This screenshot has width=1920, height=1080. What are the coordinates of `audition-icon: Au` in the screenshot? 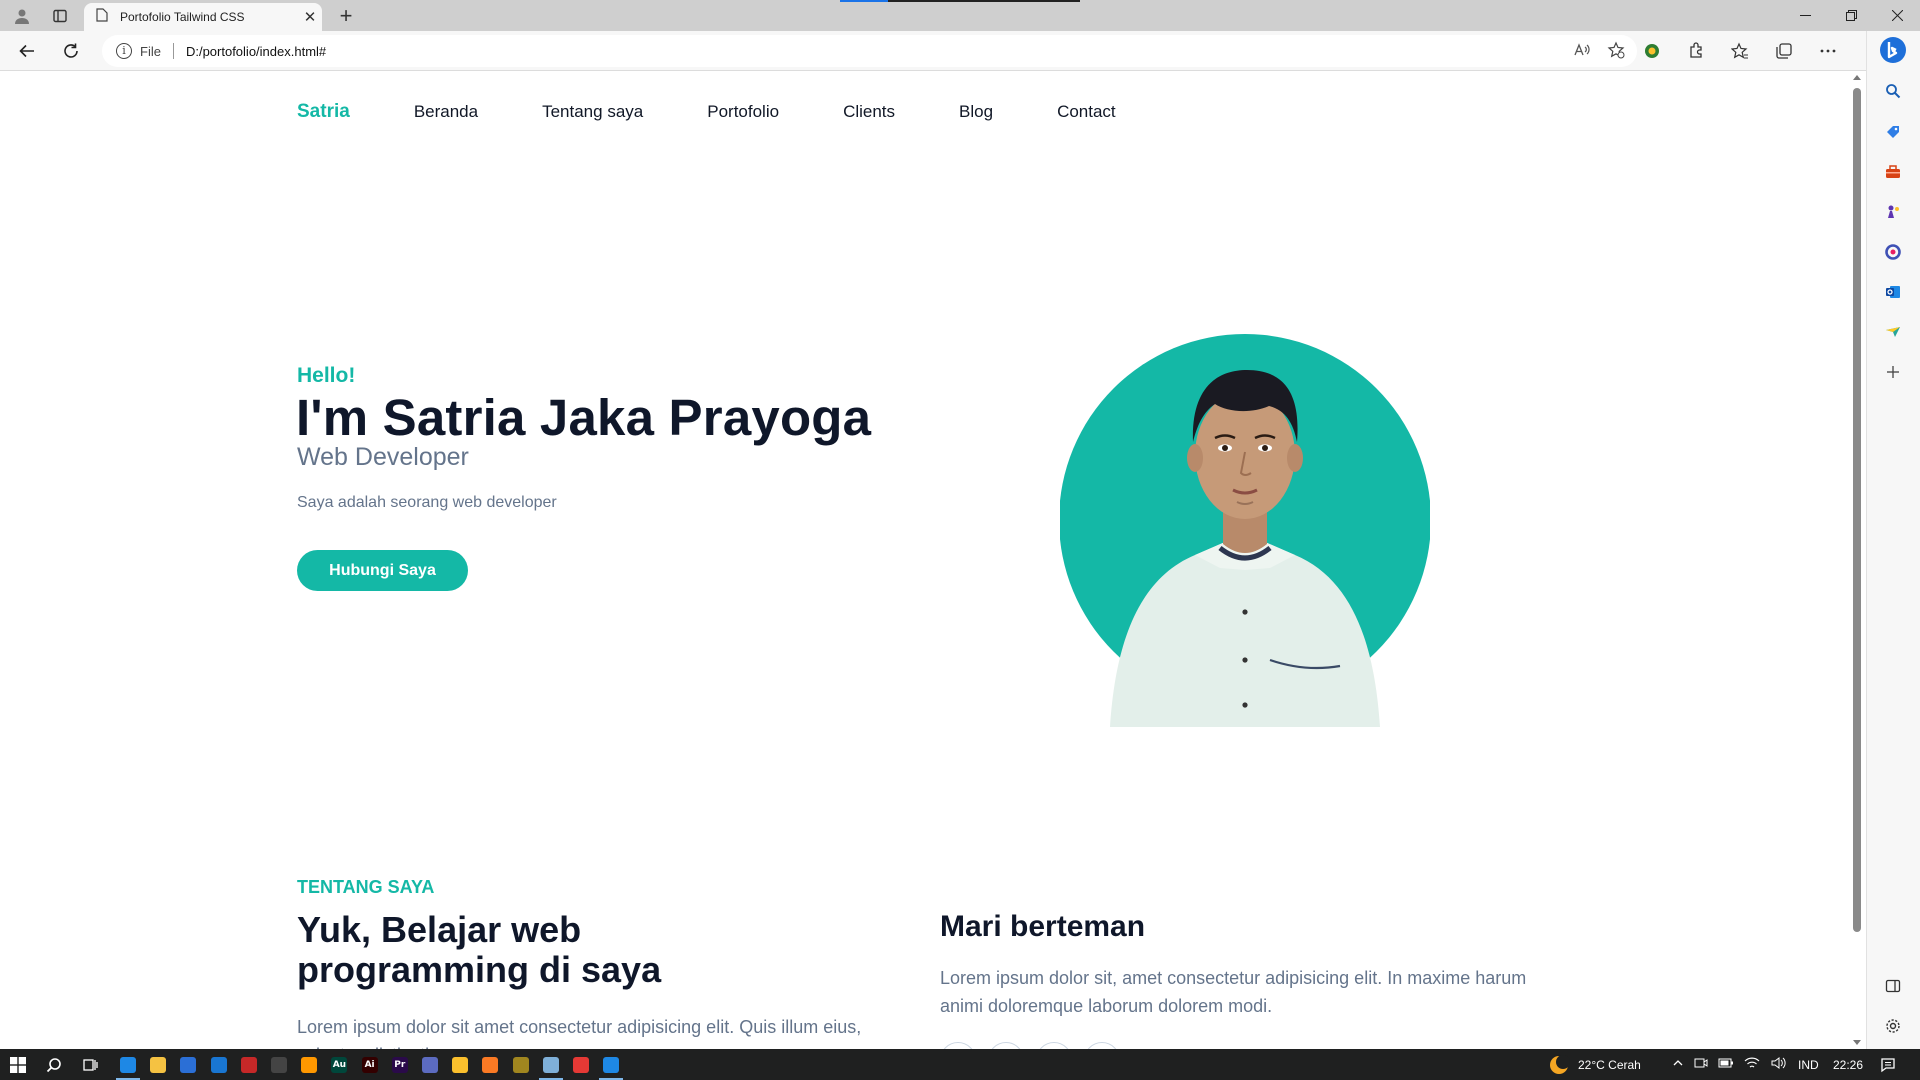 It's located at (339, 1064).